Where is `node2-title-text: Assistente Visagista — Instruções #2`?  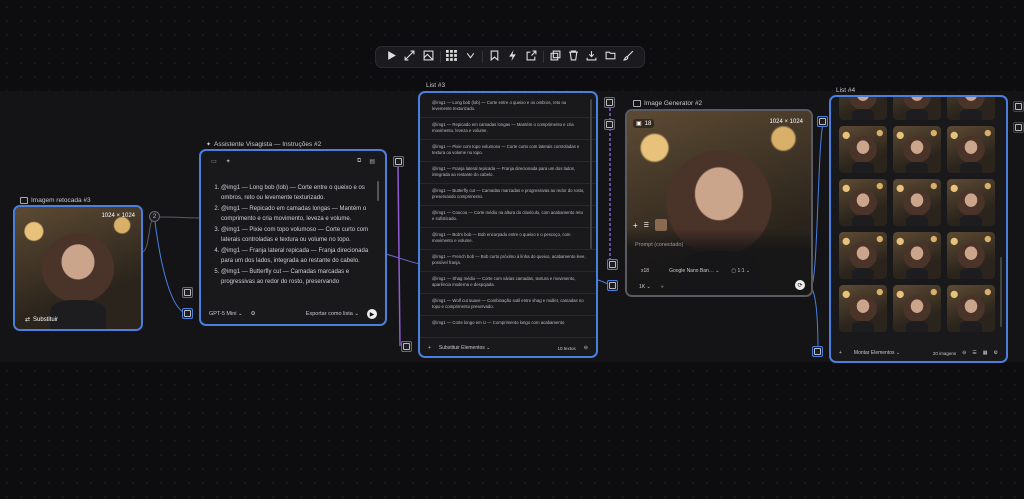
node2-title-text: Assistente Visagista — Instruções #2 is located at coordinates (268, 144).